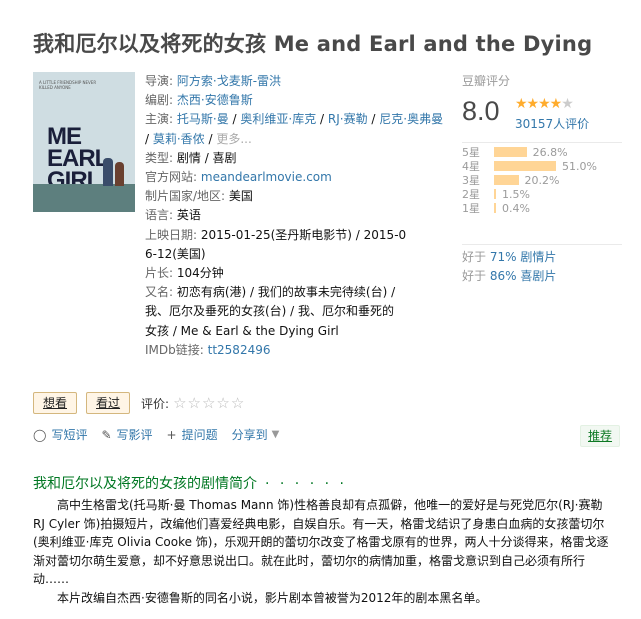 The width and height of the screenshot is (641, 619). Describe the element at coordinates (516, 194) in the screenshot. I see `rating-bar-pct: 1.5%` at that location.